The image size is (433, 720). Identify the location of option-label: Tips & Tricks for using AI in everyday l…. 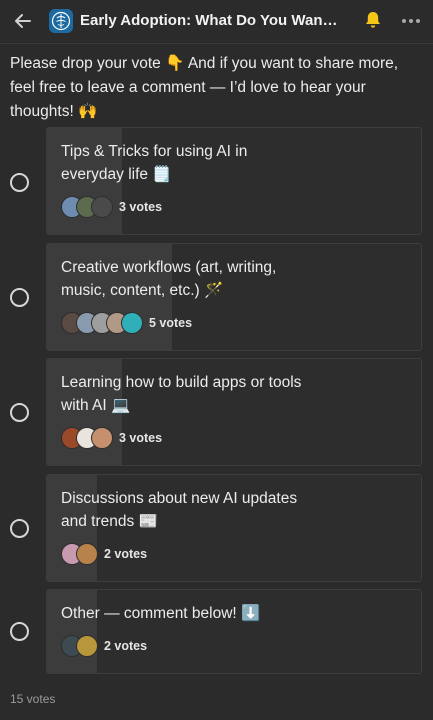
(154, 163).